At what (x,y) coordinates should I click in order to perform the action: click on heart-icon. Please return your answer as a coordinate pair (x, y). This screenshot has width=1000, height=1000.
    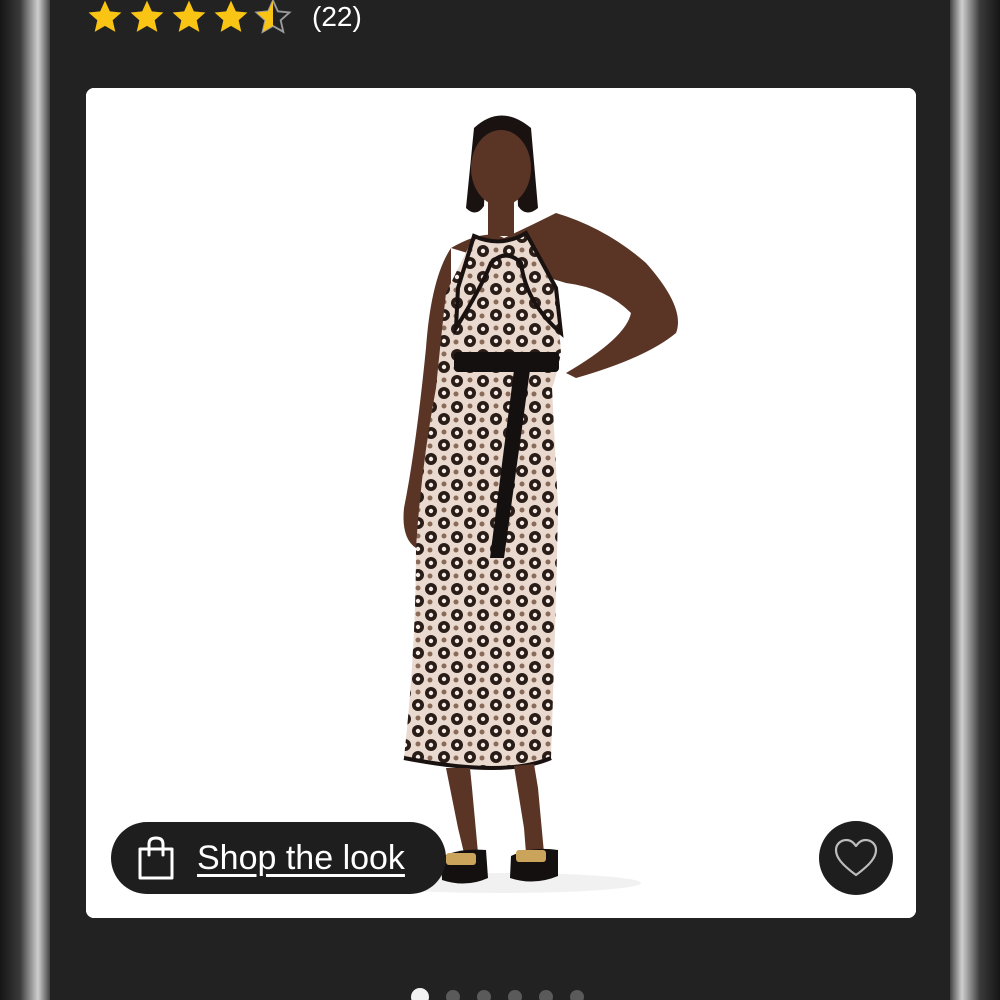
    Looking at the image, I should click on (856, 857).